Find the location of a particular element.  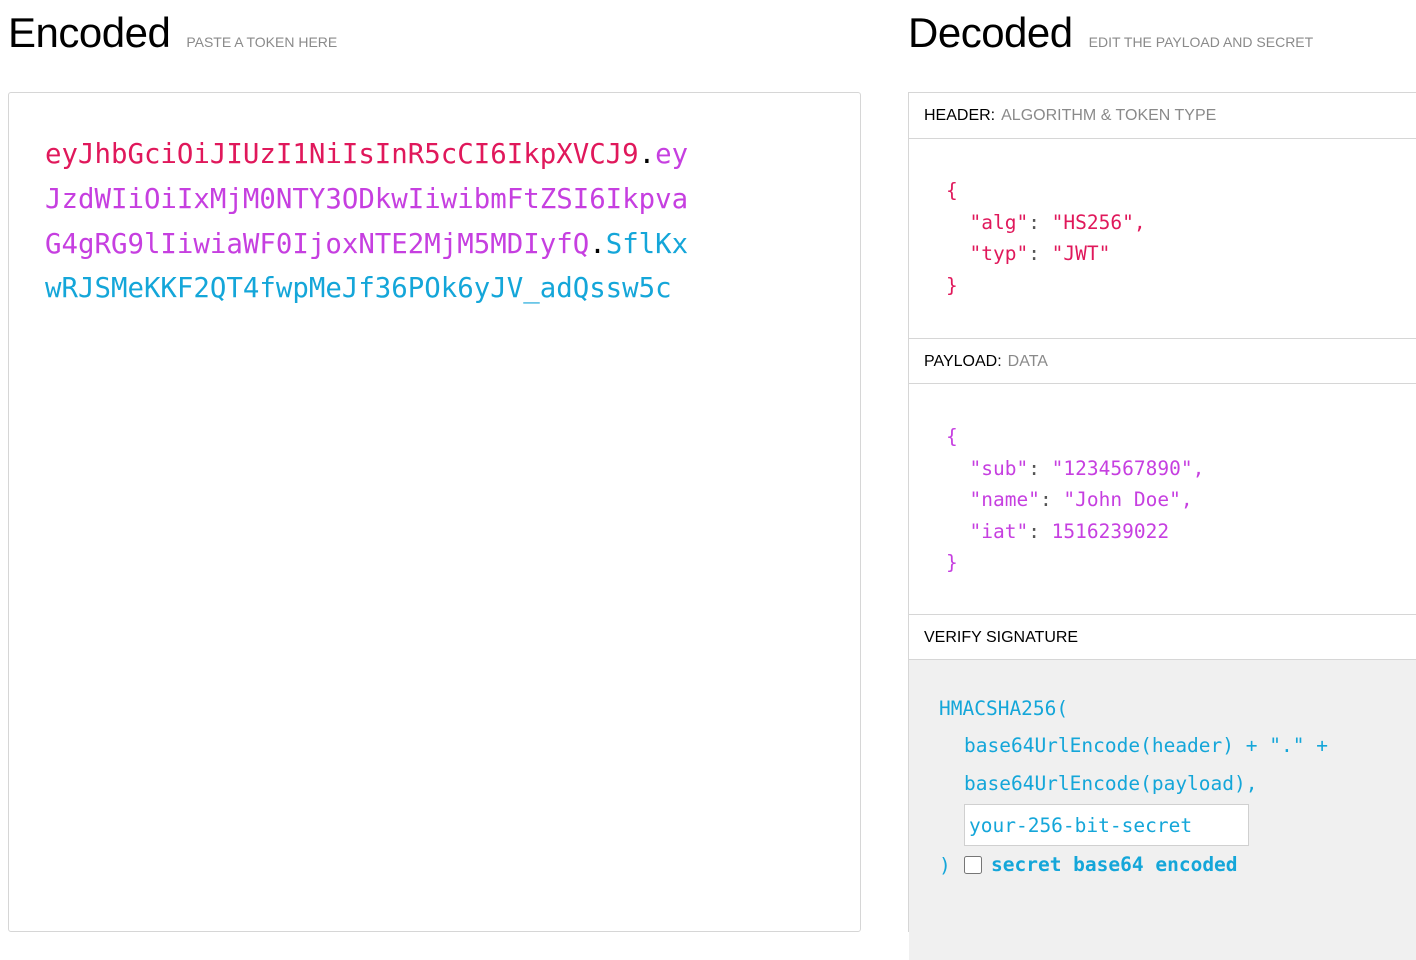

json-value-typ: "JWT" is located at coordinates (1081, 253).